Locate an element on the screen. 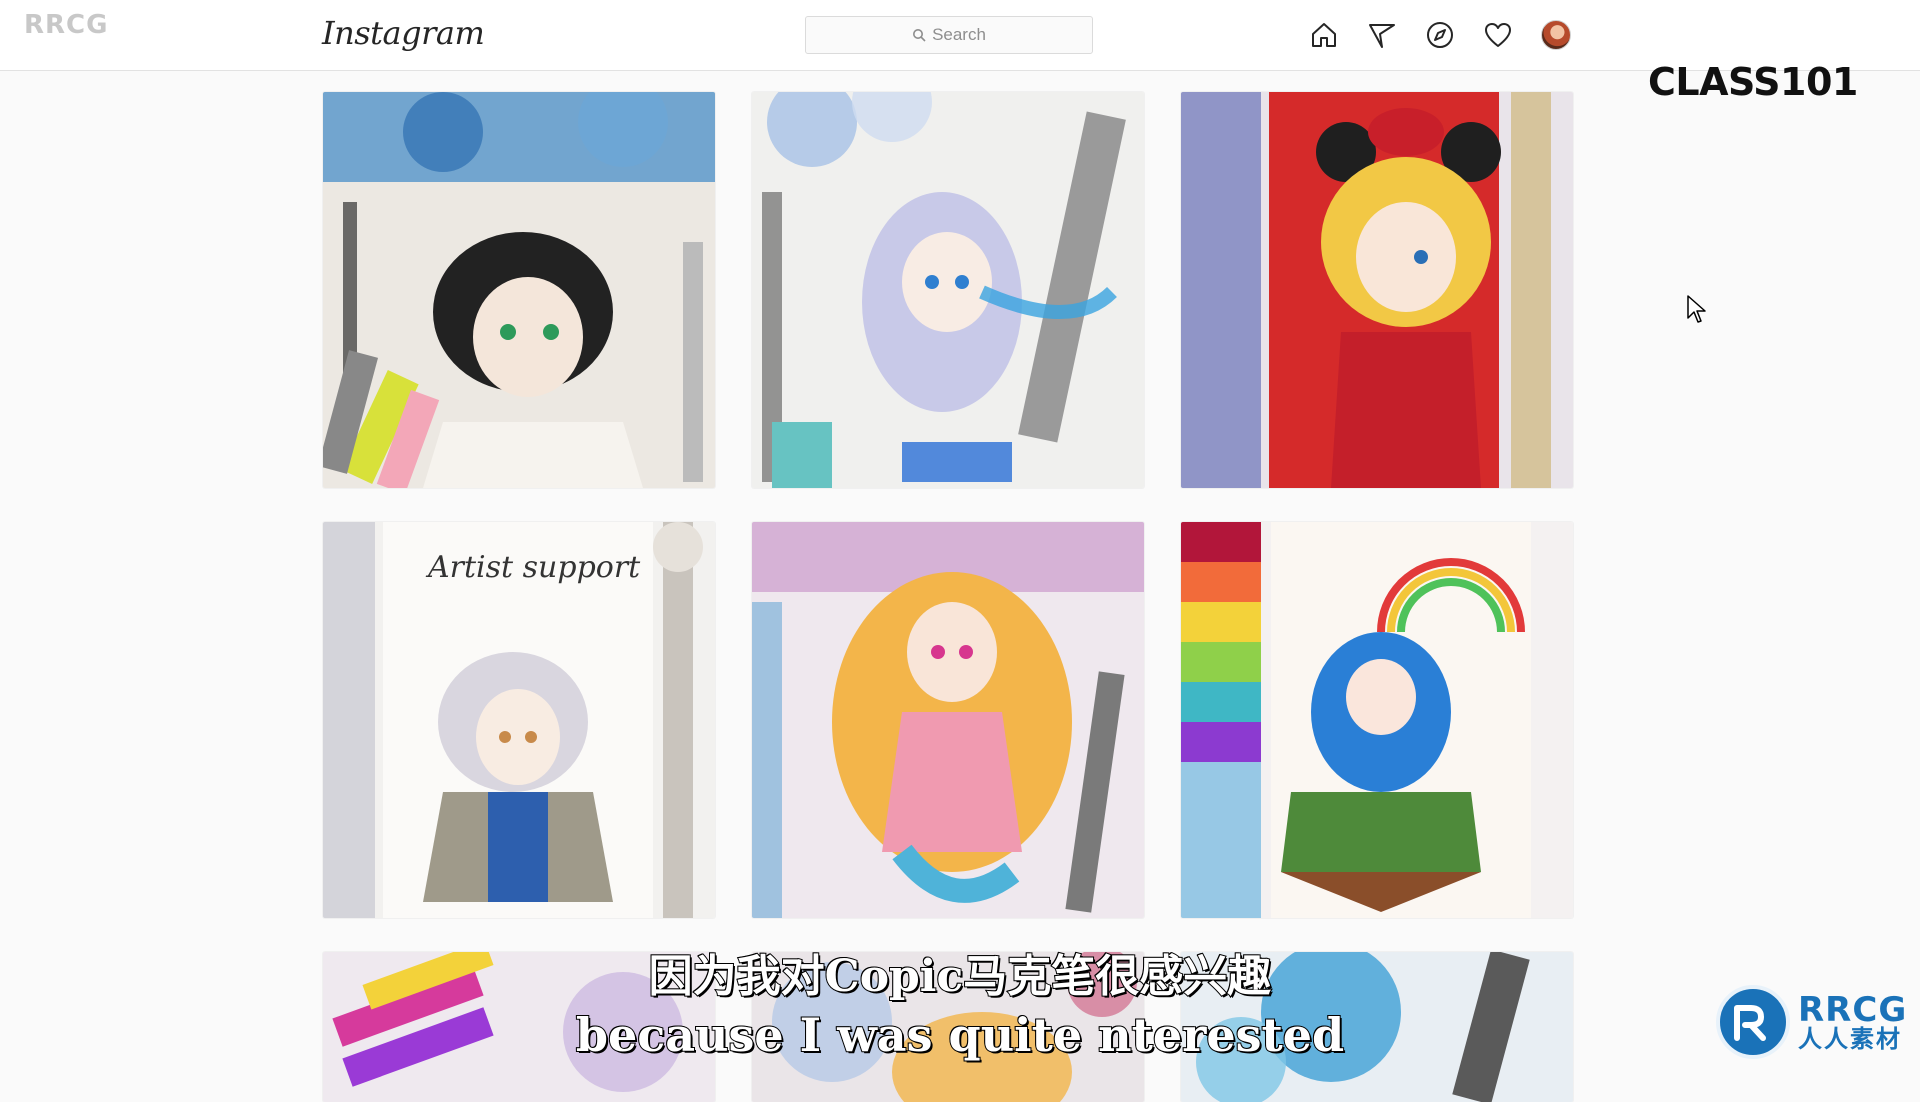 Image resolution: width=1920 pixels, height=1102 pixels. class101-logo: CLASS101 is located at coordinates (1753, 82).